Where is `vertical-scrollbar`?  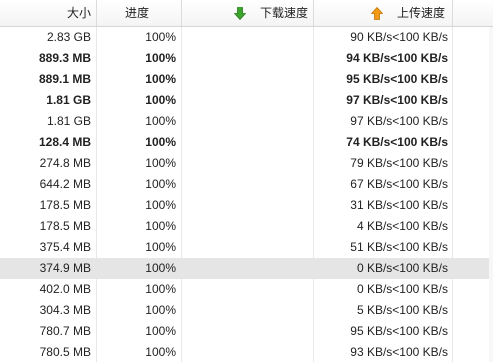 vertical-scrollbar is located at coordinates (491, 194).